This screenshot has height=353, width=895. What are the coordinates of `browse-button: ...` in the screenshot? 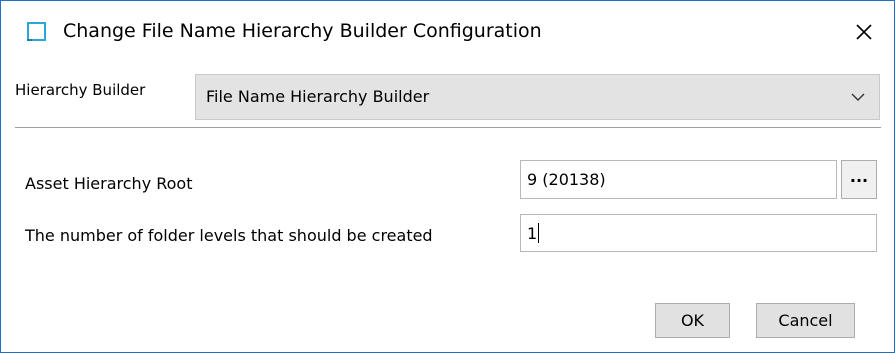 It's located at (859, 179).